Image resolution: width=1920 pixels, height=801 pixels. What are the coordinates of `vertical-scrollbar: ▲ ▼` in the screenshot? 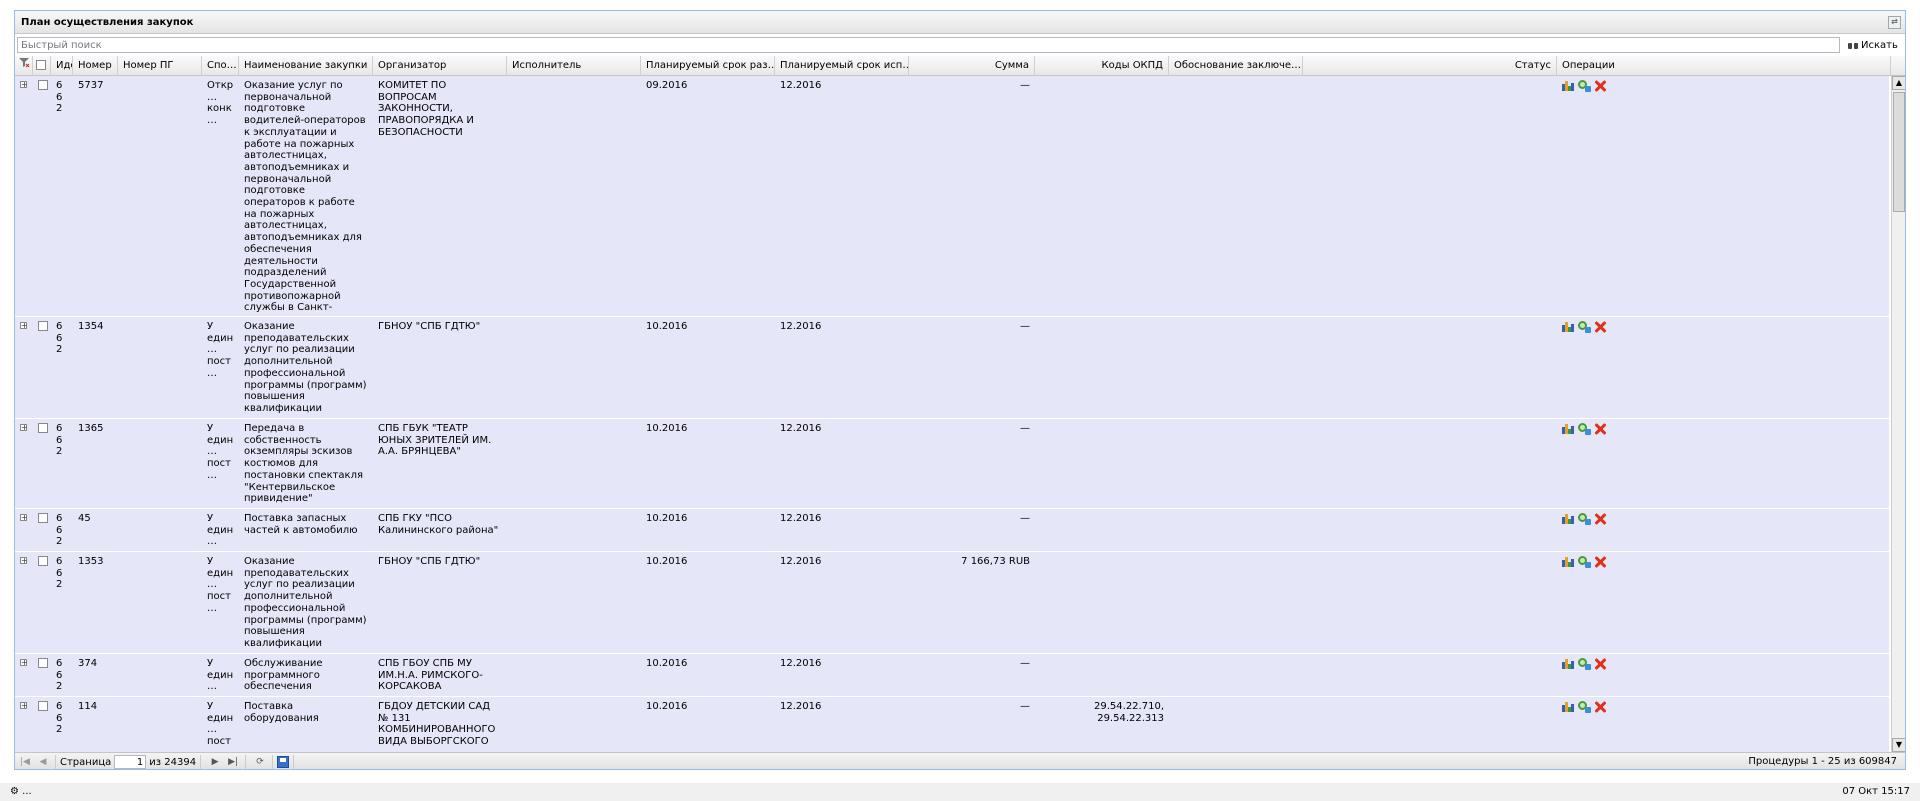 It's located at (1898, 414).